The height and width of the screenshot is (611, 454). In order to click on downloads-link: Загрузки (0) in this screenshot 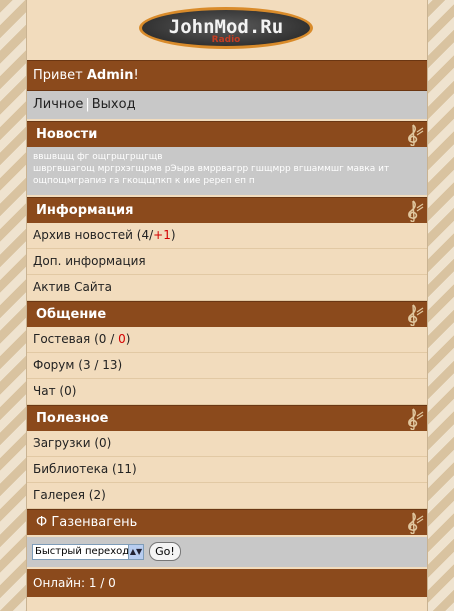, I will do `click(227, 444)`.